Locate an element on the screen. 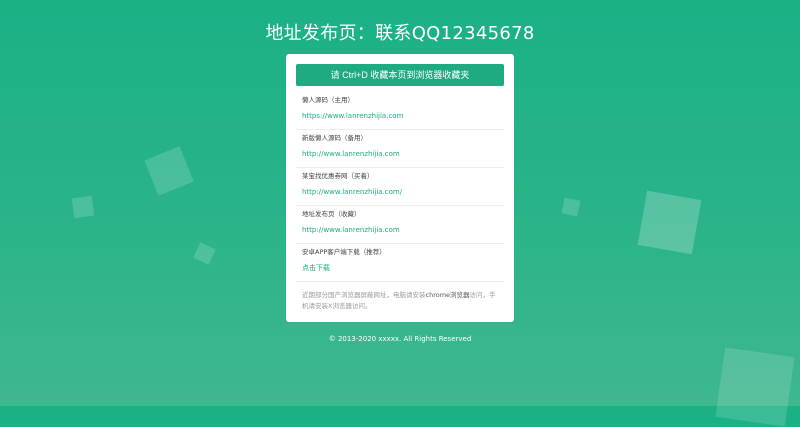  link-label: 某宝找优惠券网（买着） is located at coordinates (338, 176).